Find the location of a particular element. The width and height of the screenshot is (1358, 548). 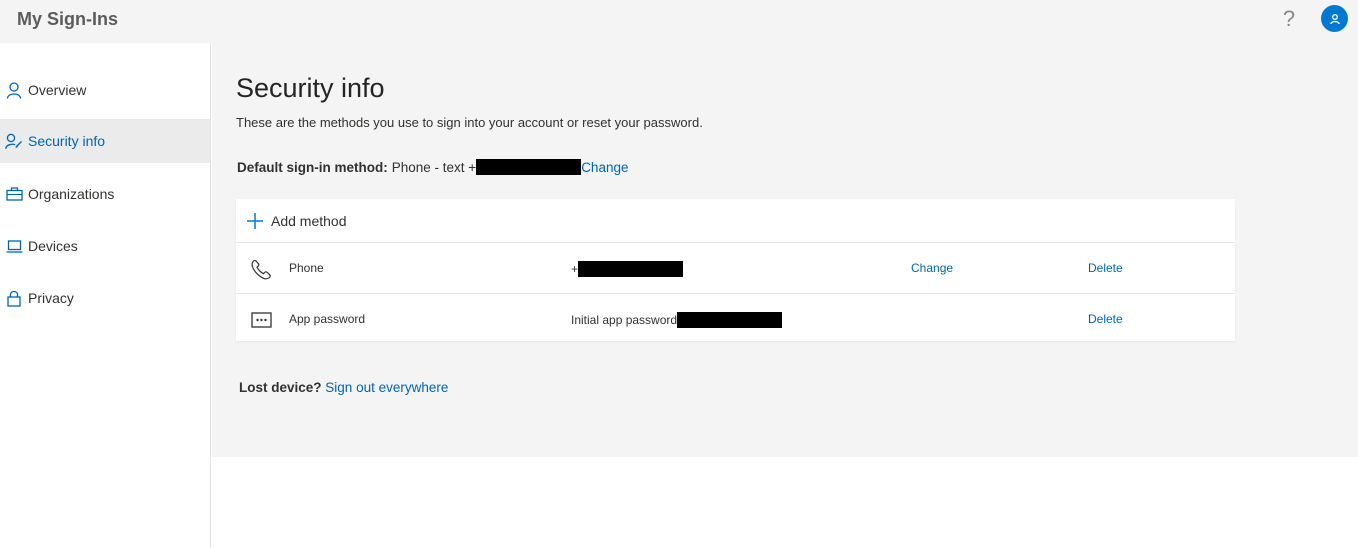

lost-device-question: Lost device? is located at coordinates (280, 387).